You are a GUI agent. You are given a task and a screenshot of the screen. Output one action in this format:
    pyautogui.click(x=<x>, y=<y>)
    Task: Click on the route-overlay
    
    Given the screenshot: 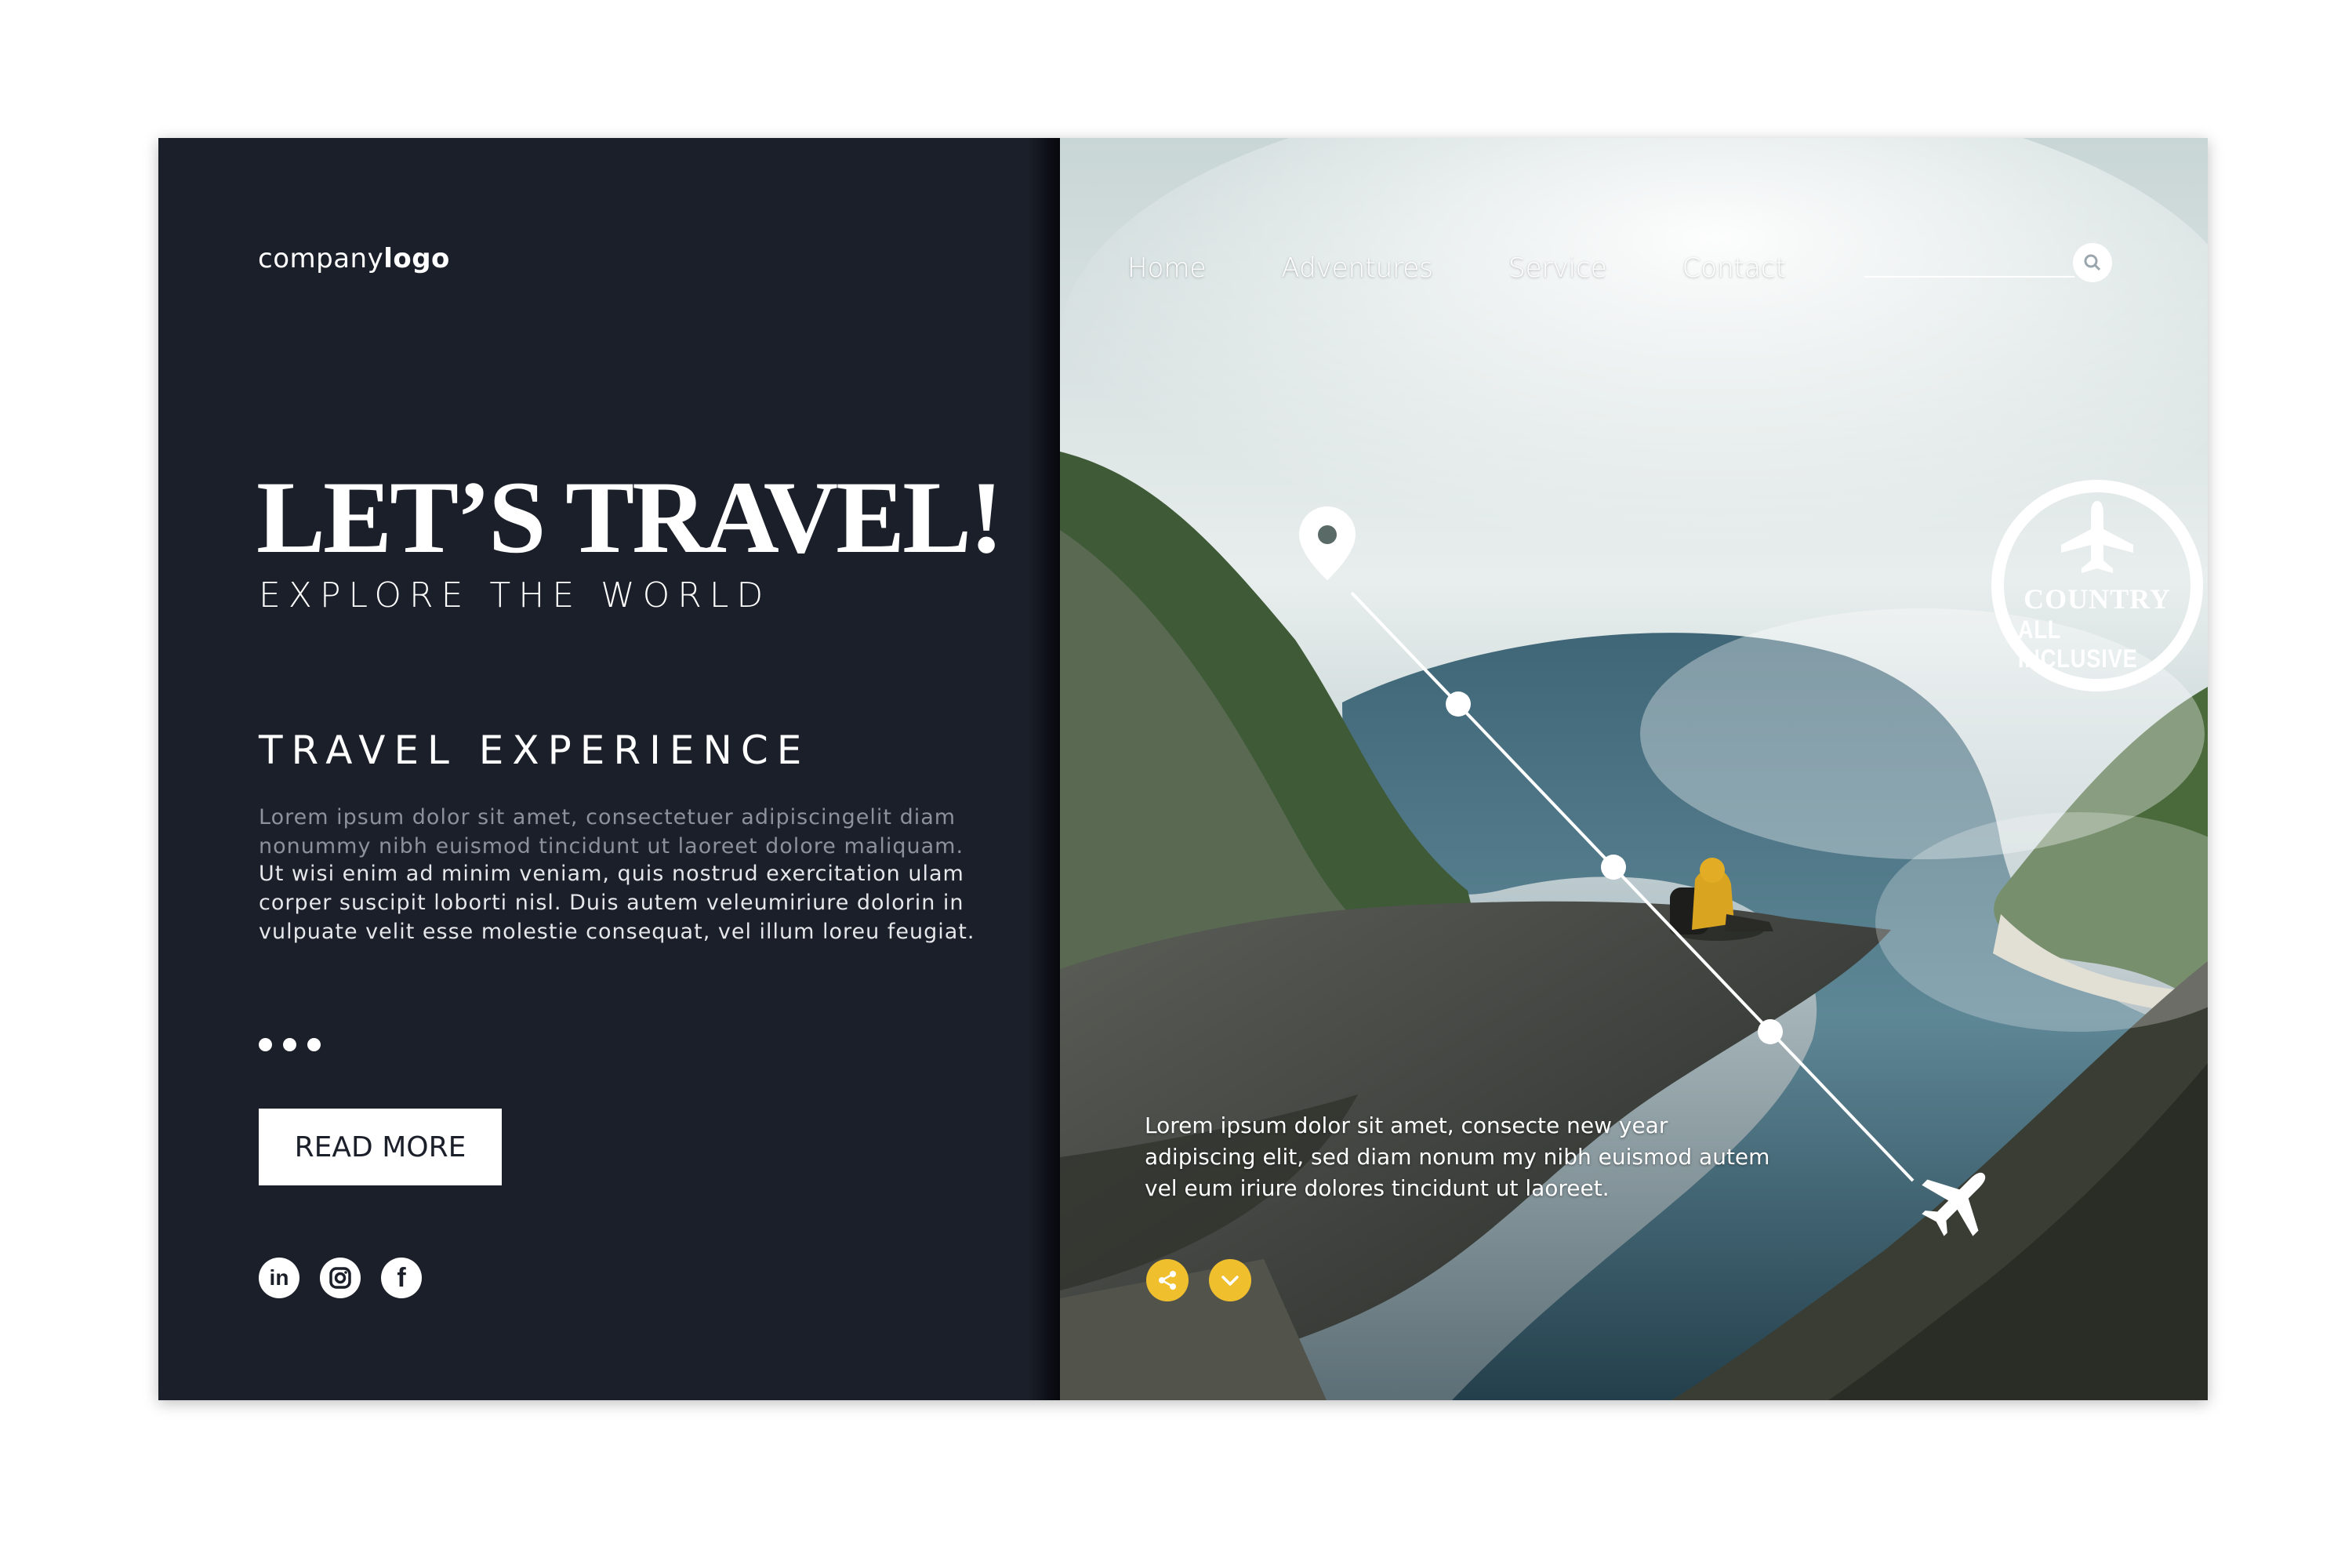 What is the action you would take?
    pyautogui.click(x=1642, y=871)
    